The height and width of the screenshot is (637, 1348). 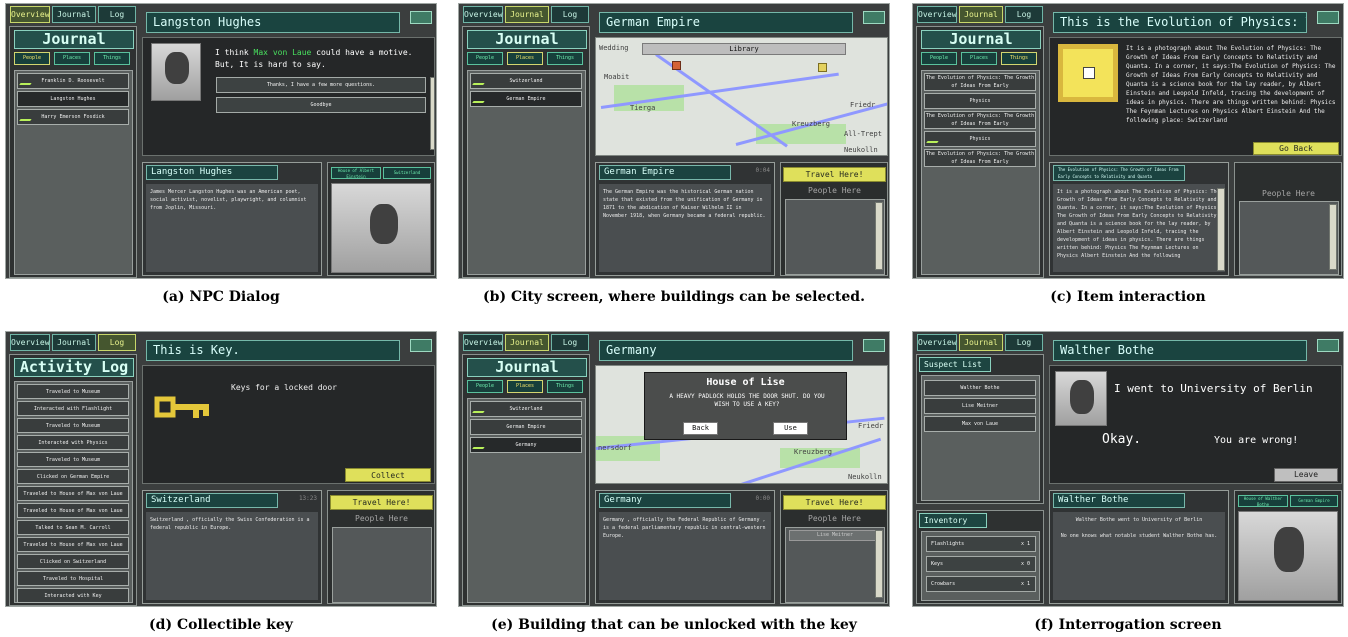 What do you see at coordinates (73, 117) in the screenshot?
I see `list-item: Harry Emerson Fosdick` at bounding box center [73, 117].